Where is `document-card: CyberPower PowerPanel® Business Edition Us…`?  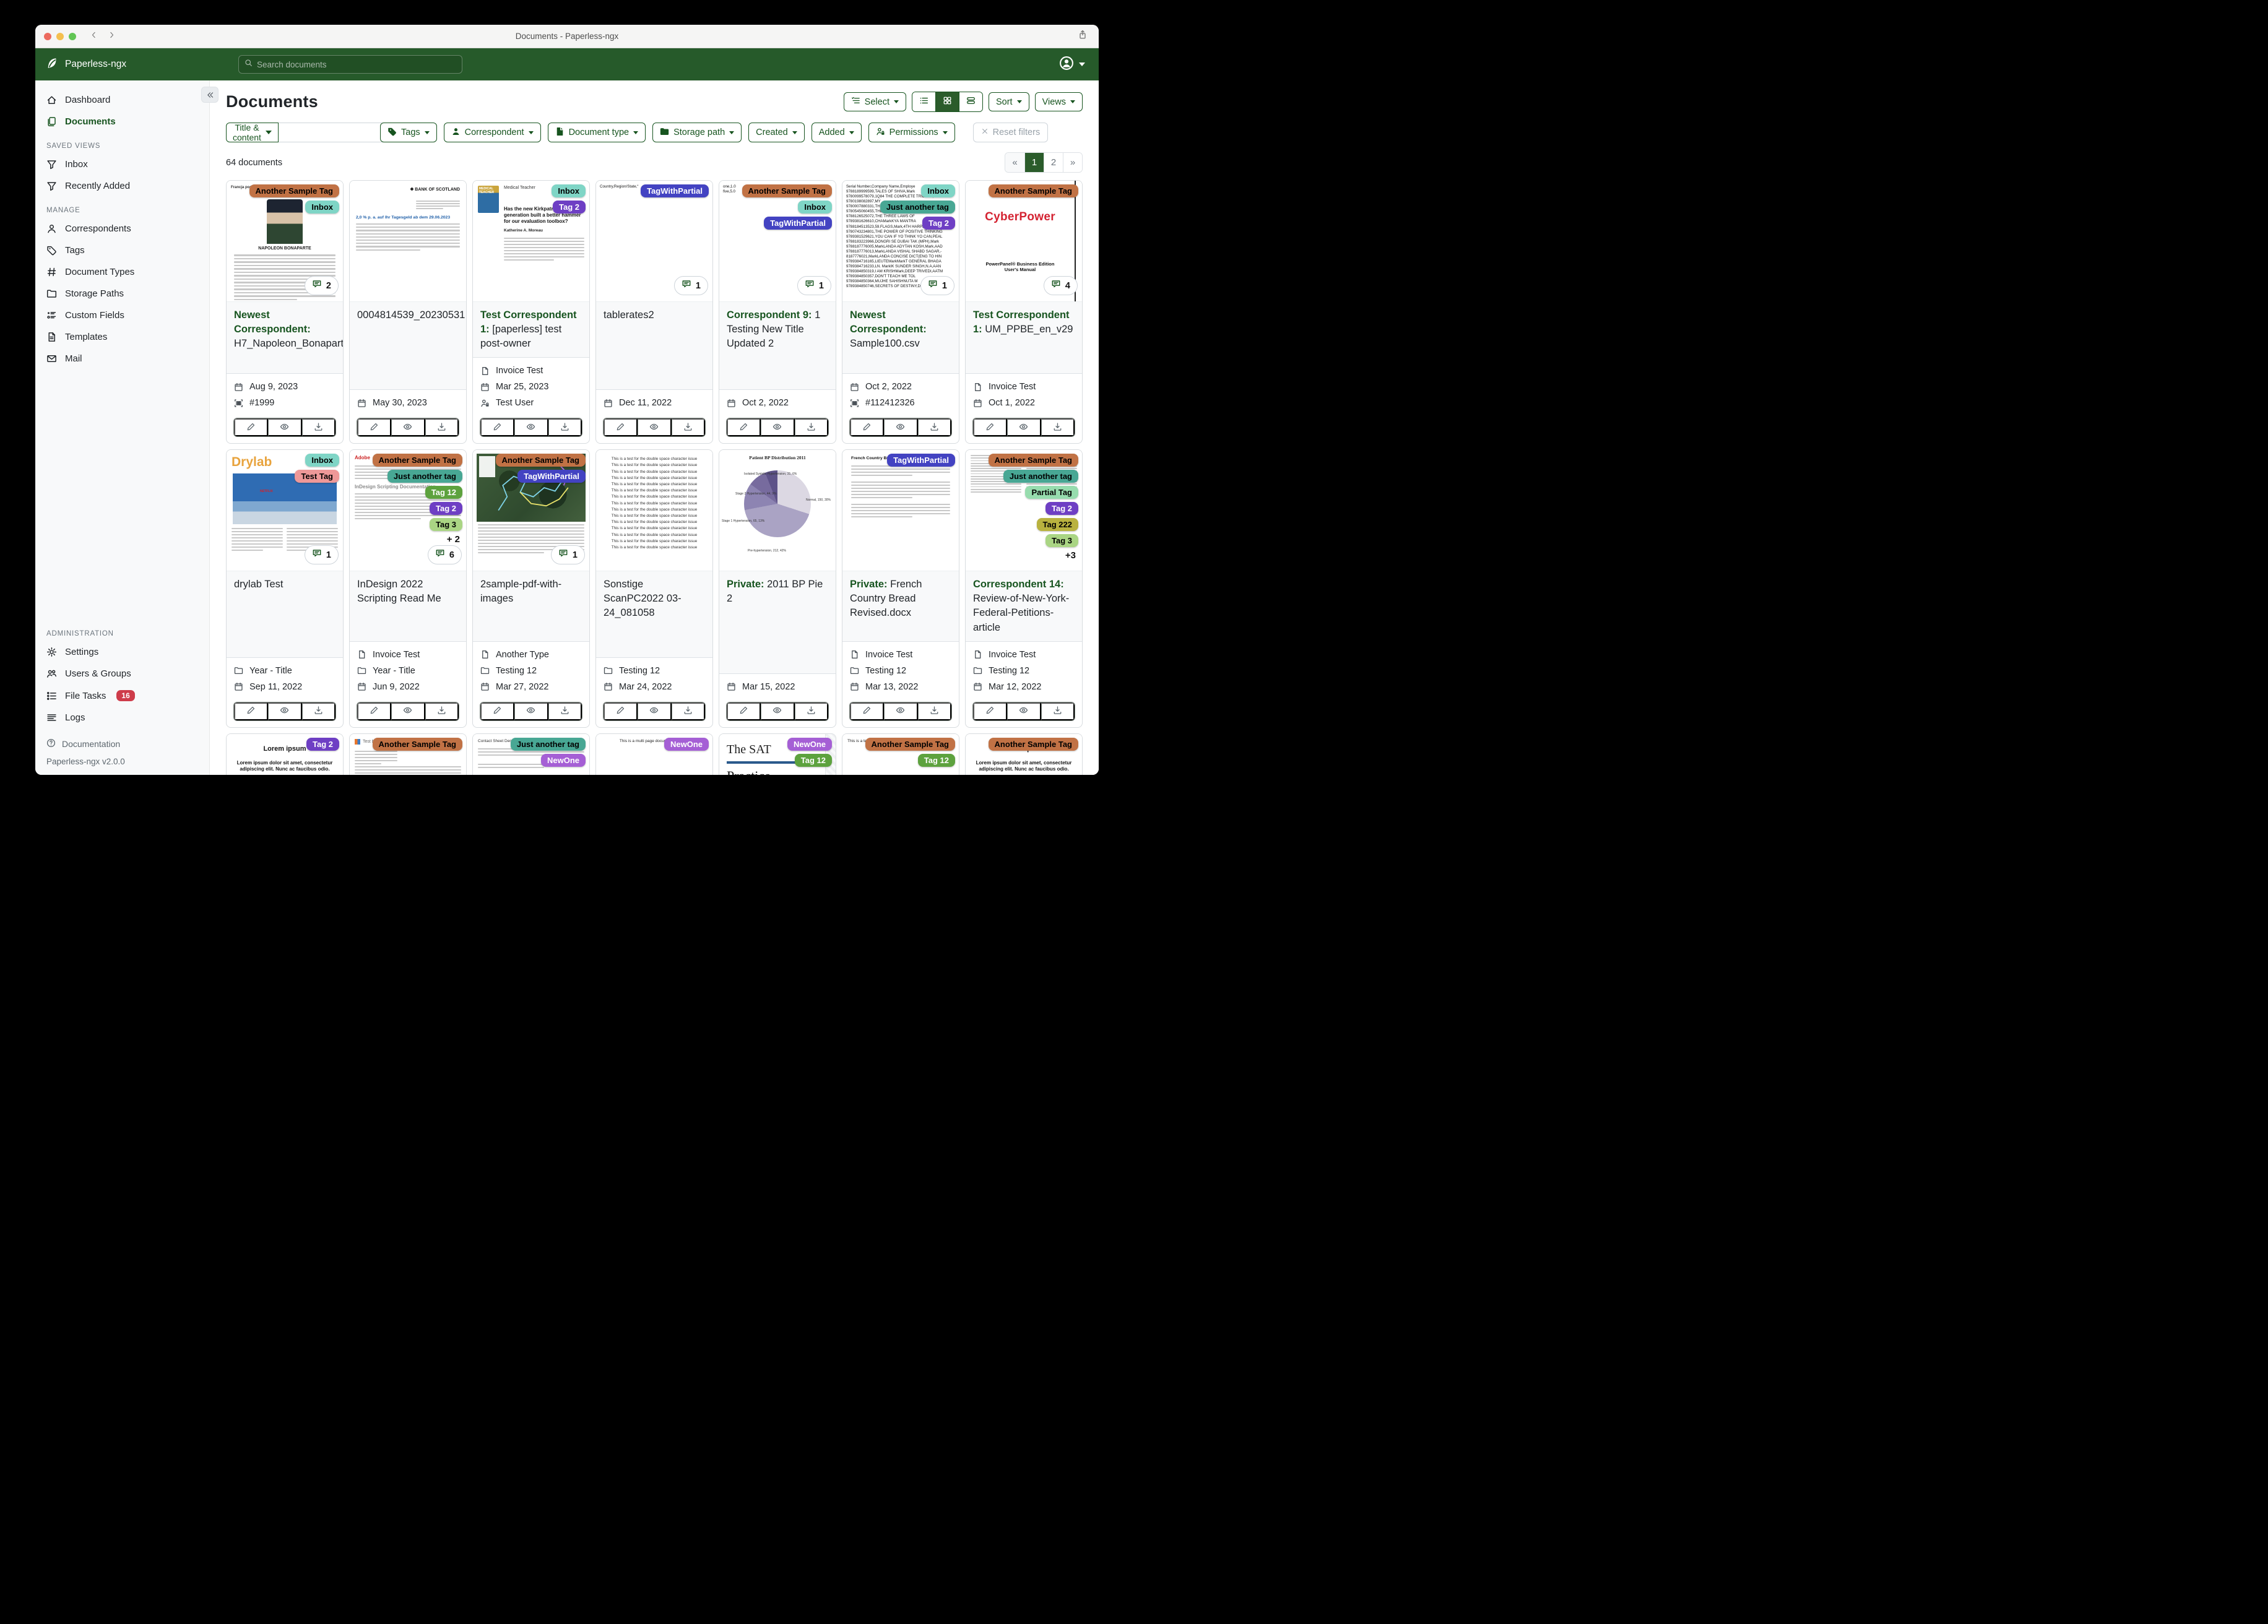 document-card: CyberPower PowerPanel® Business Edition Us… is located at coordinates (1024, 312).